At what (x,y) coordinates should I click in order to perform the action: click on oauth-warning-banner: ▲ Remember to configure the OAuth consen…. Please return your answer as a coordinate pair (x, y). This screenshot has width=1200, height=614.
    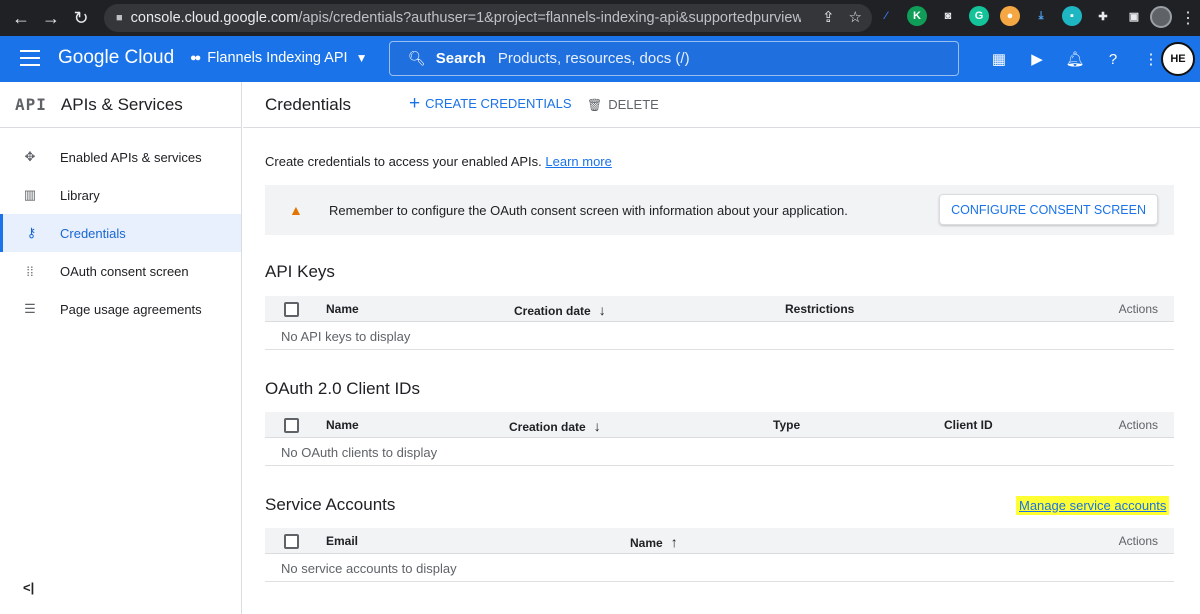
    Looking at the image, I should click on (719, 210).